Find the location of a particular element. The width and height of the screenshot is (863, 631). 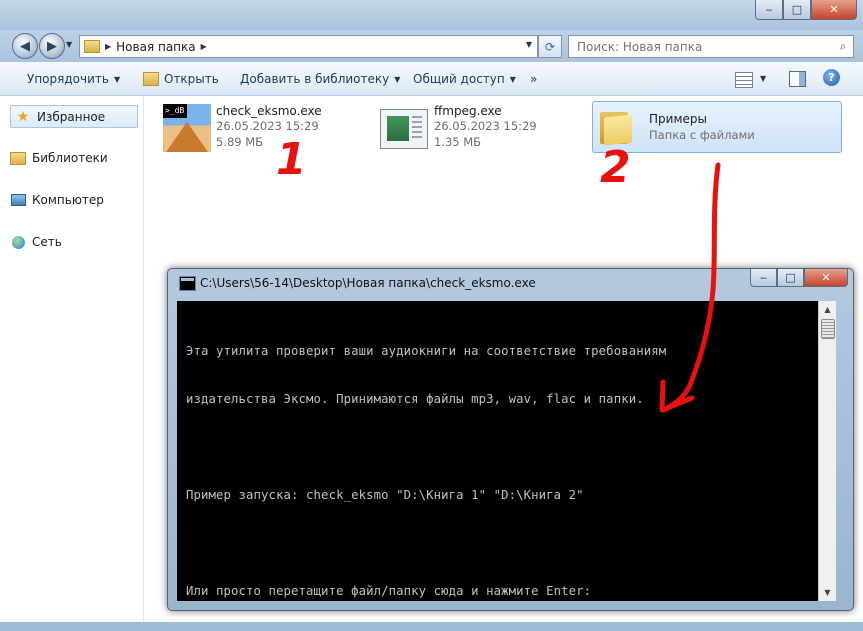

recent-pages-dropdown: ▼ is located at coordinates (69, 44).